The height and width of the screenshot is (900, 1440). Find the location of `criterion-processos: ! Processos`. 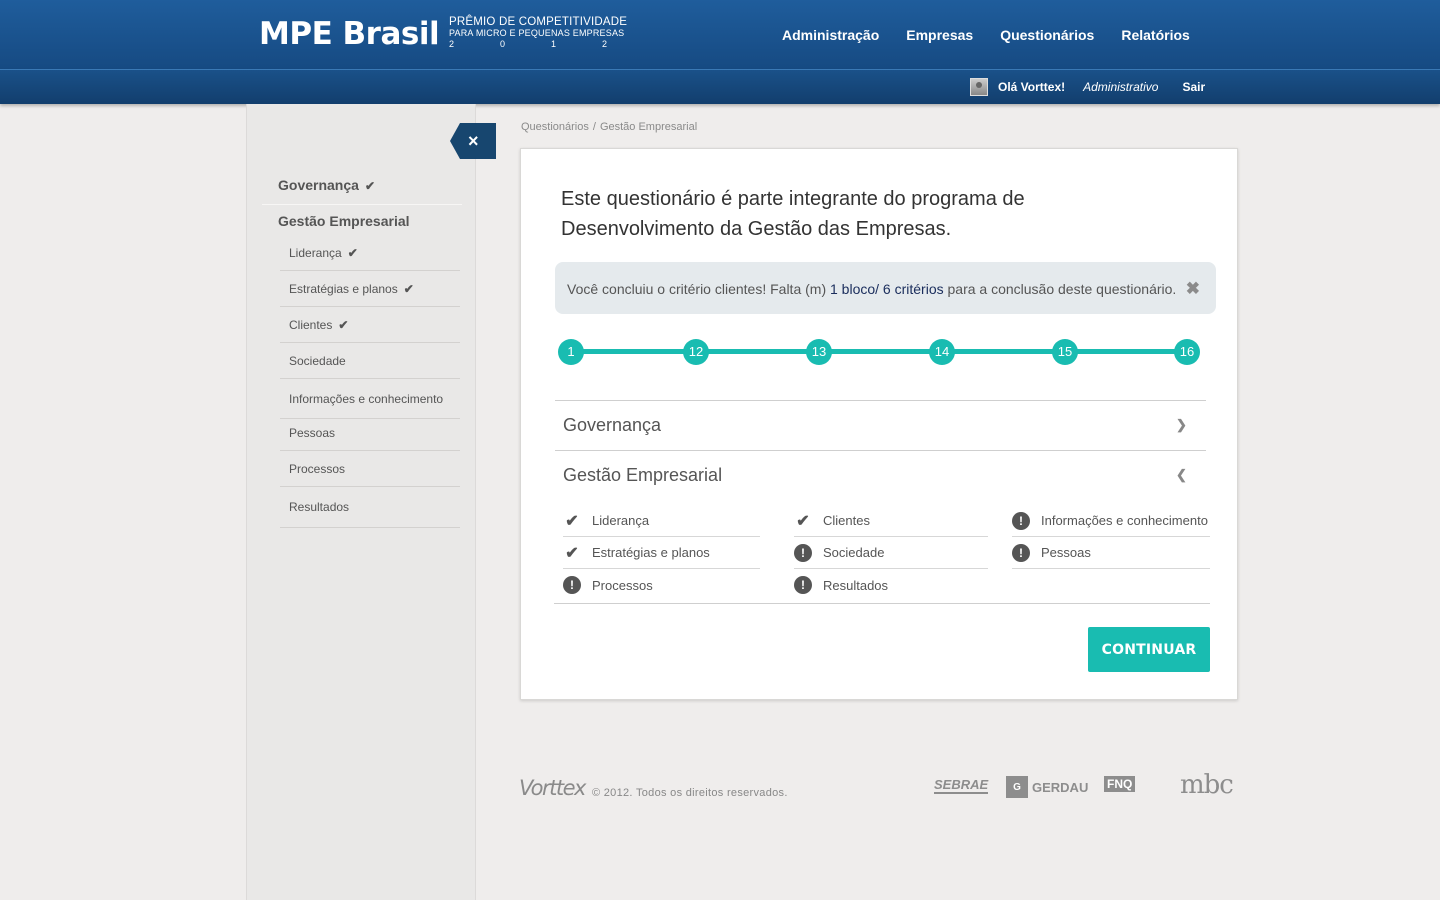

criterion-processos: ! Processos is located at coordinates (661, 585).